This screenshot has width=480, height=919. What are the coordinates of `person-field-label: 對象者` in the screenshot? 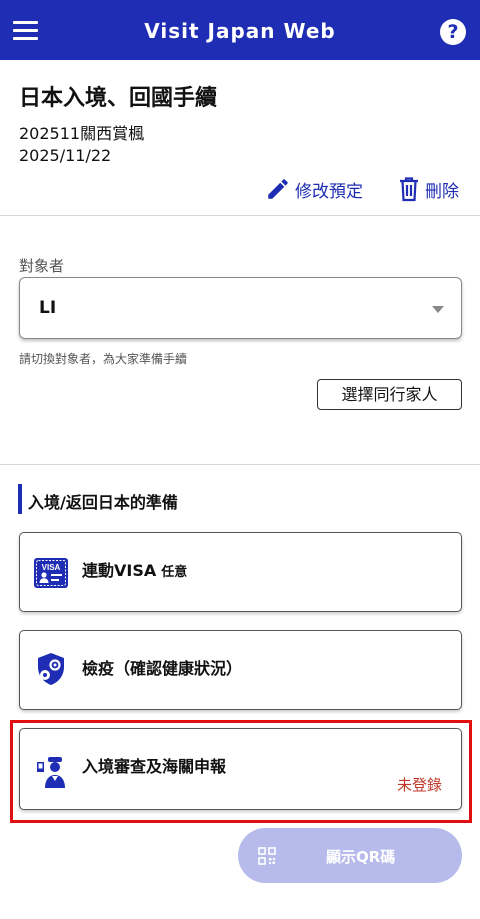 It's located at (42, 266).